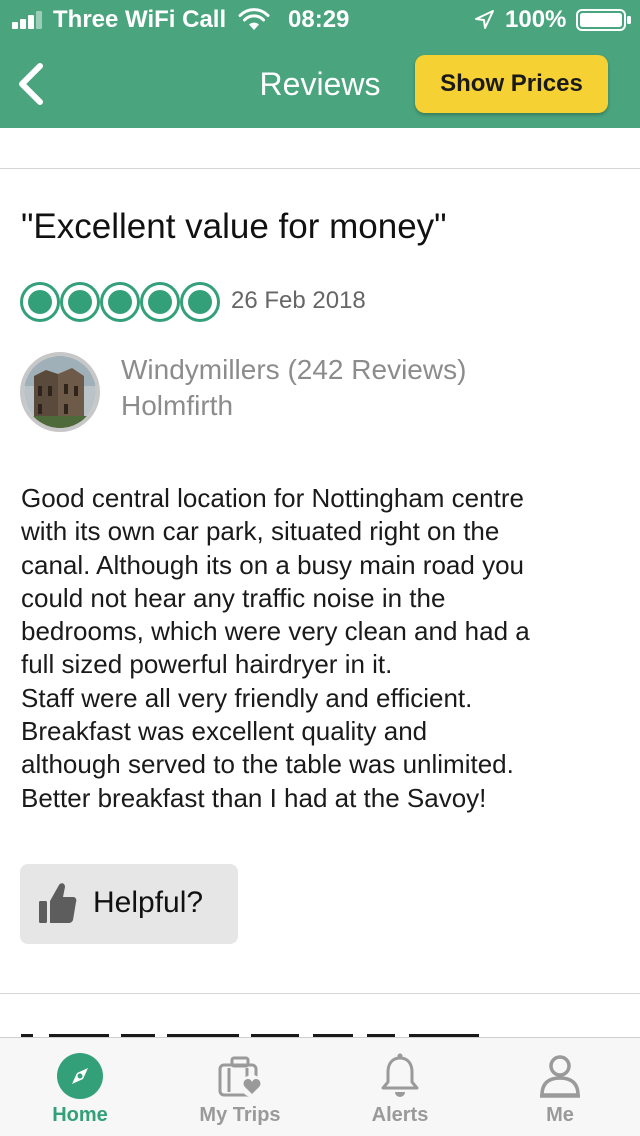  What do you see at coordinates (32, 84) in the screenshot?
I see `chevron-left-icon` at bounding box center [32, 84].